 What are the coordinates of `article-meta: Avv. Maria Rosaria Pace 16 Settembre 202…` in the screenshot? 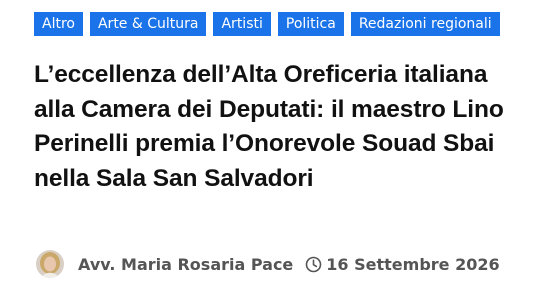 It's located at (268, 264).